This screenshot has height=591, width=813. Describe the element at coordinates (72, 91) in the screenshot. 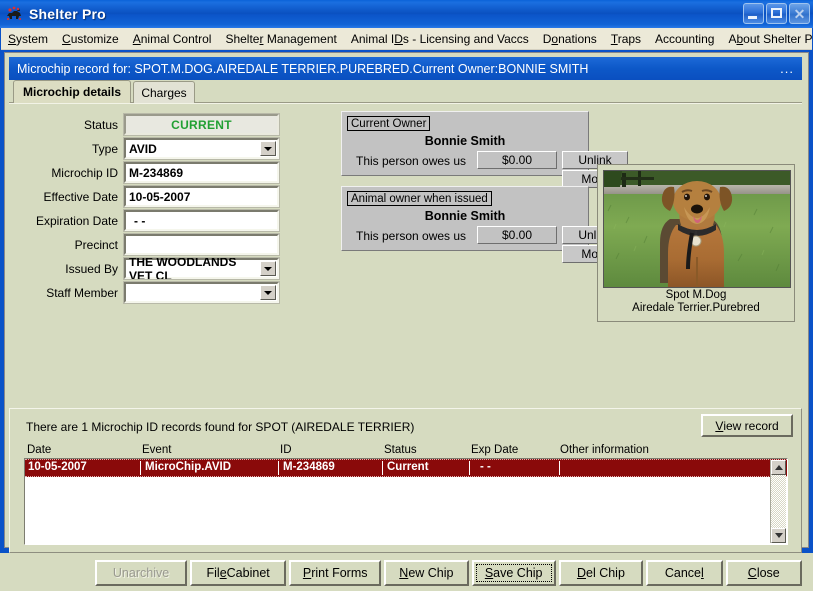

I see `tab-microchip-details: Microchip details` at that location.